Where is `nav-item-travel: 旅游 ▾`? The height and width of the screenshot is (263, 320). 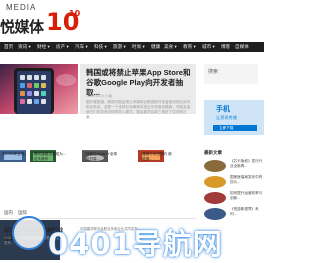 nav-item-travel: 旅游 ▾ is located at coordinates (119, 47).